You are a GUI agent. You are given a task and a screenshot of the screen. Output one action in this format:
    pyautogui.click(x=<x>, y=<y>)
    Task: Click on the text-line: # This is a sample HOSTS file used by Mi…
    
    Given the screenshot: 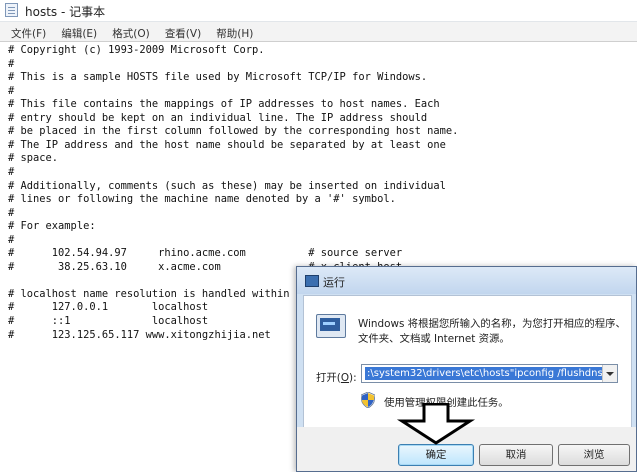 What is the action you would take?
    pyautogui.click(x=218, y=77)
    